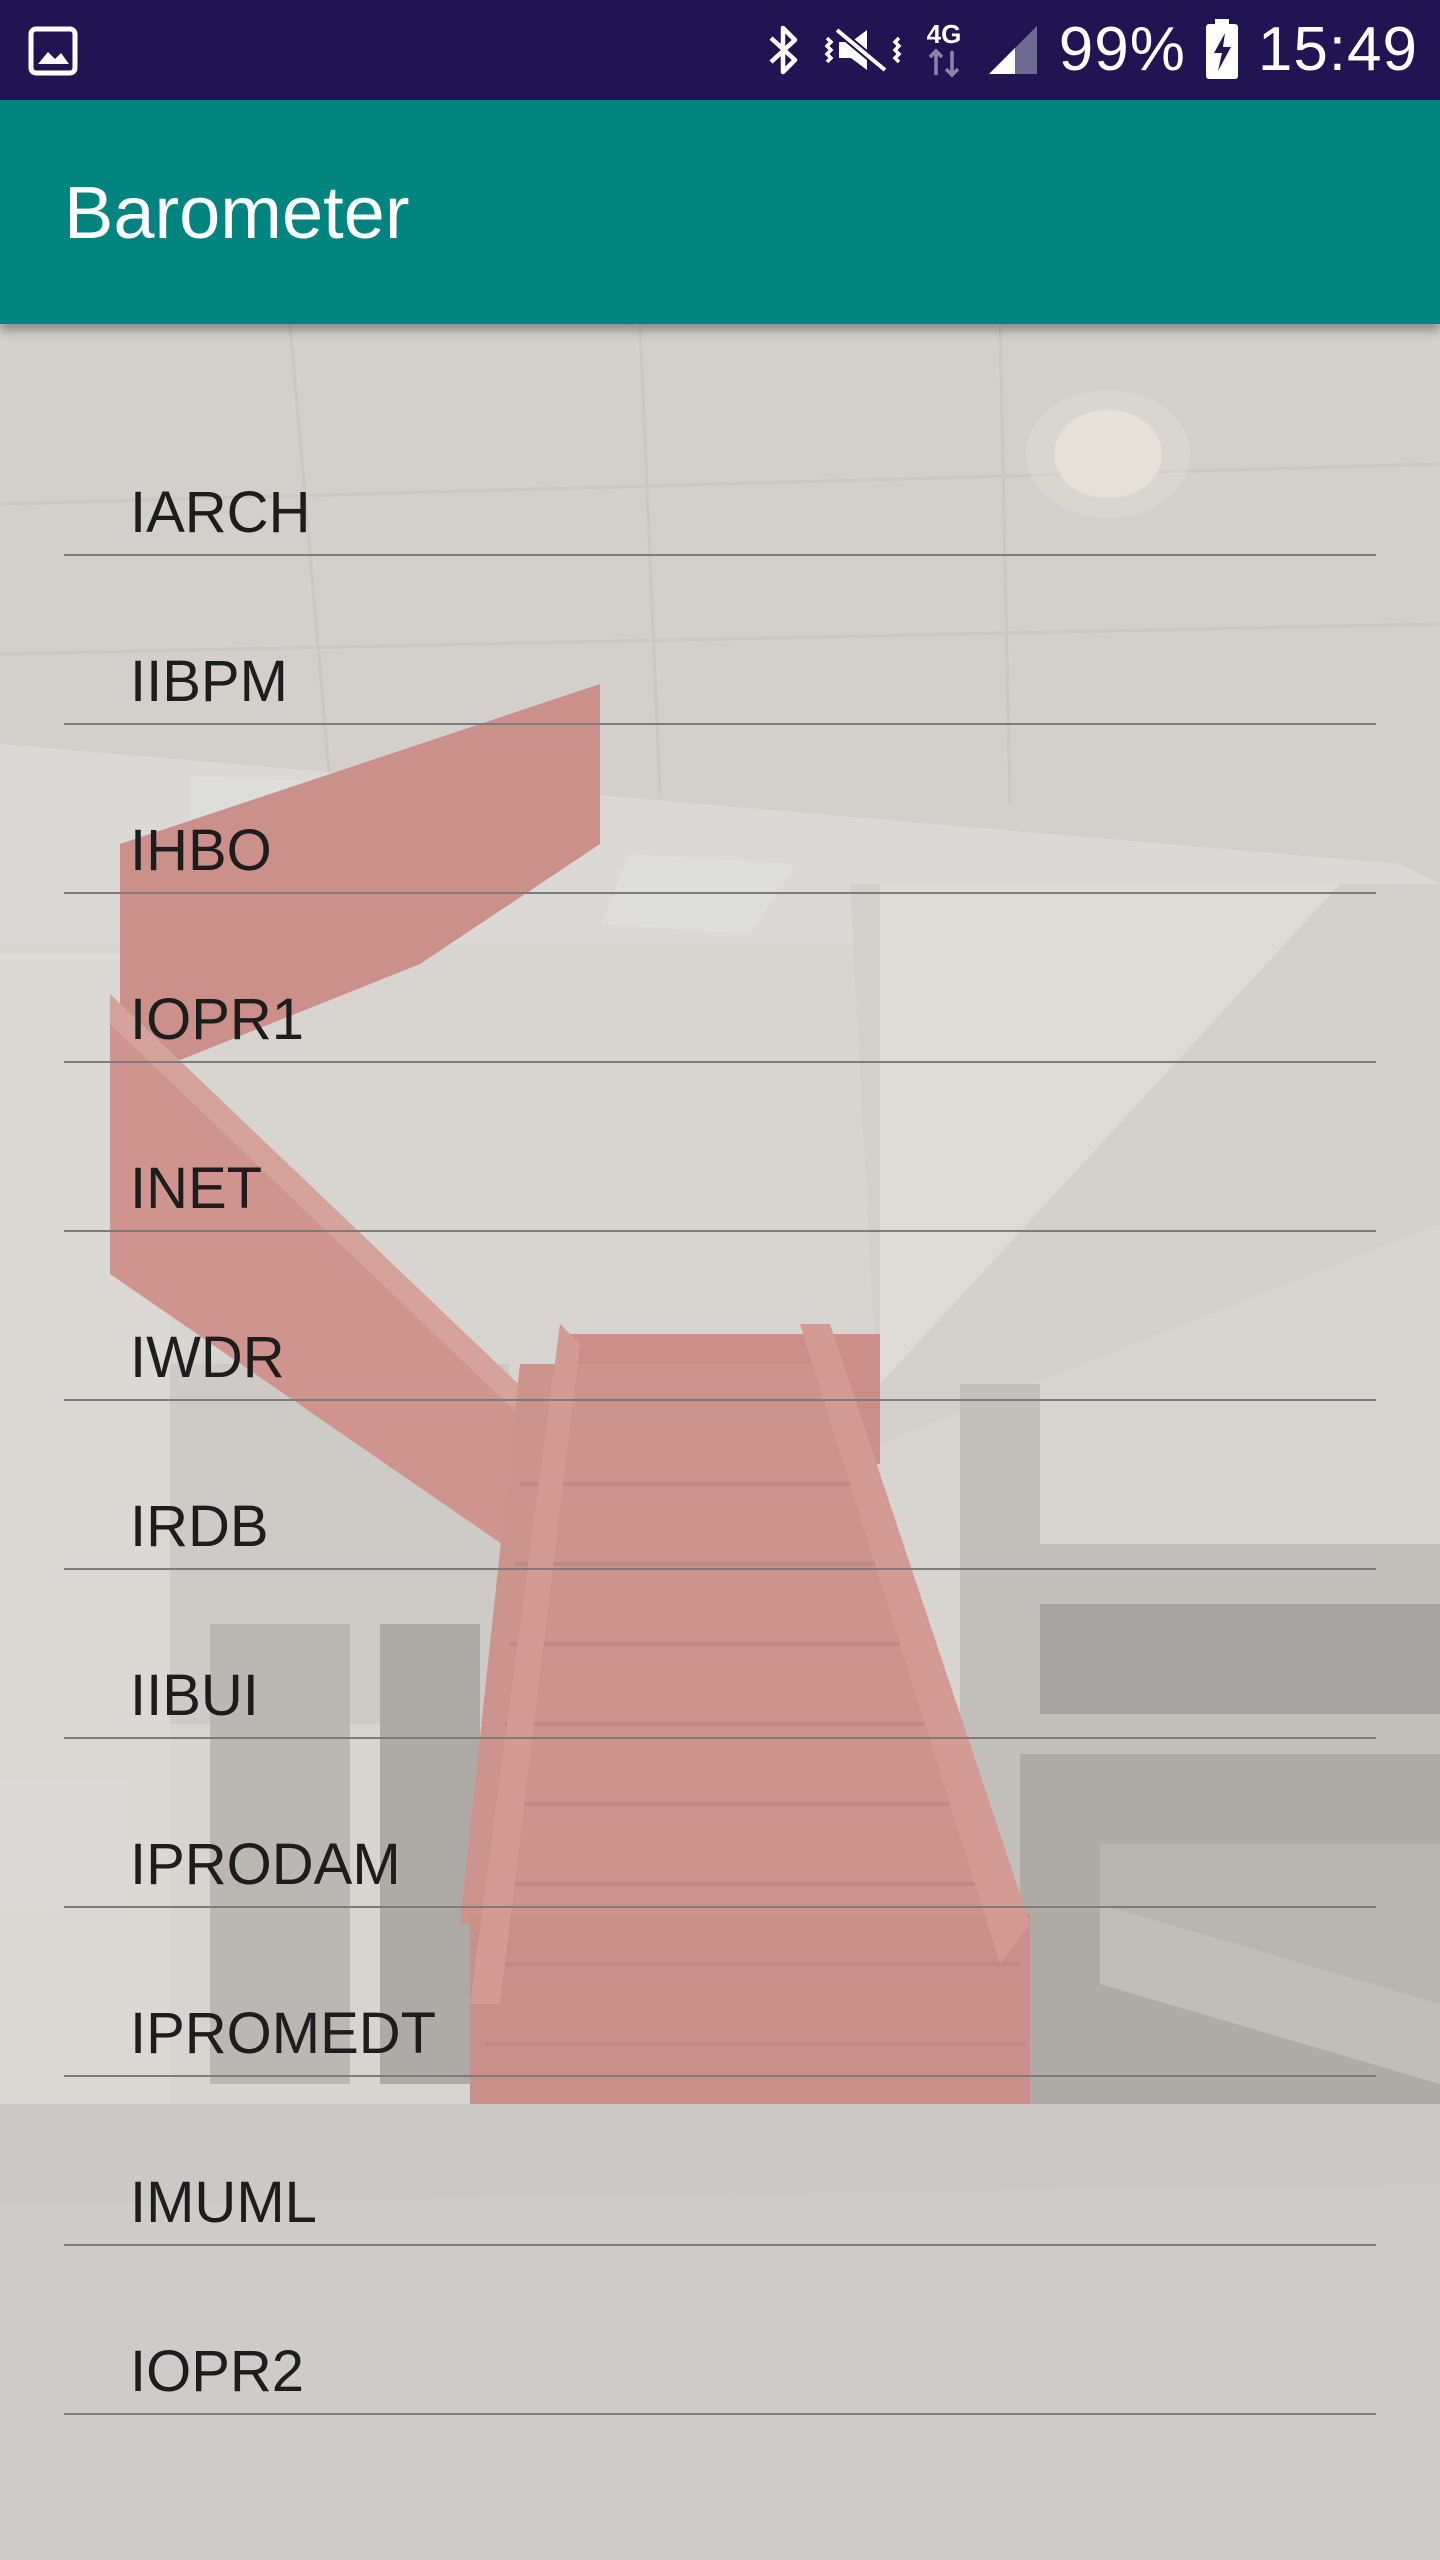 Image resolution: width=1440 pixels, height=2560 pixels. What do you see at coordinates (199, 1526) in the screenshot?
I see `list-item-label: IRDB` at bounding box center [199, 1526].